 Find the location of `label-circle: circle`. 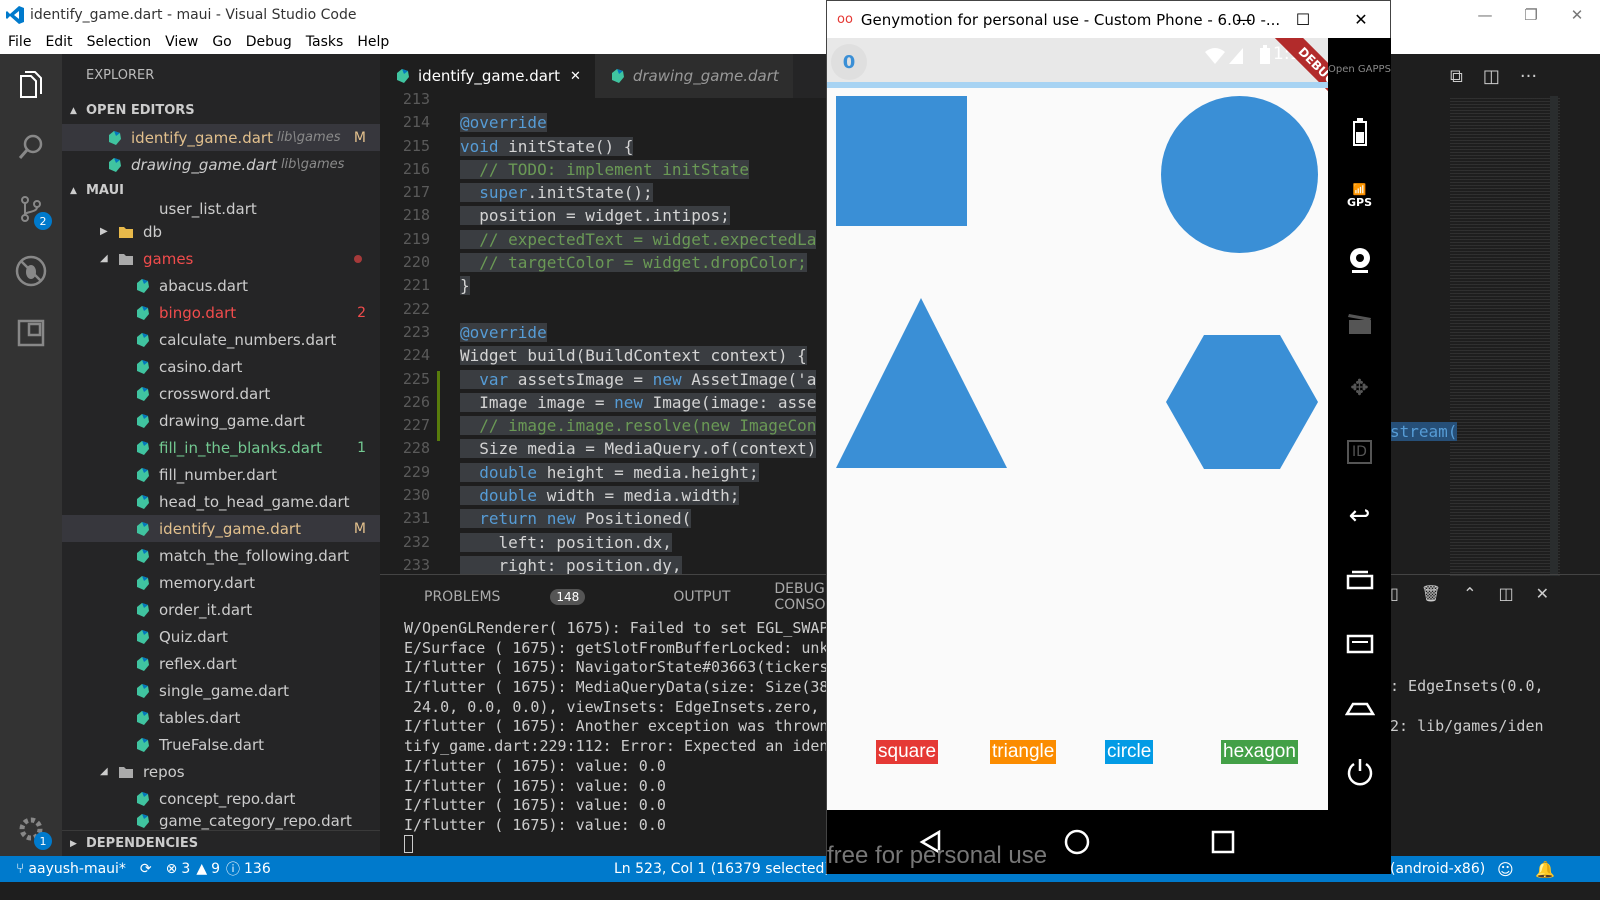

label-circle: circle is located at coordinates (1129, 752).